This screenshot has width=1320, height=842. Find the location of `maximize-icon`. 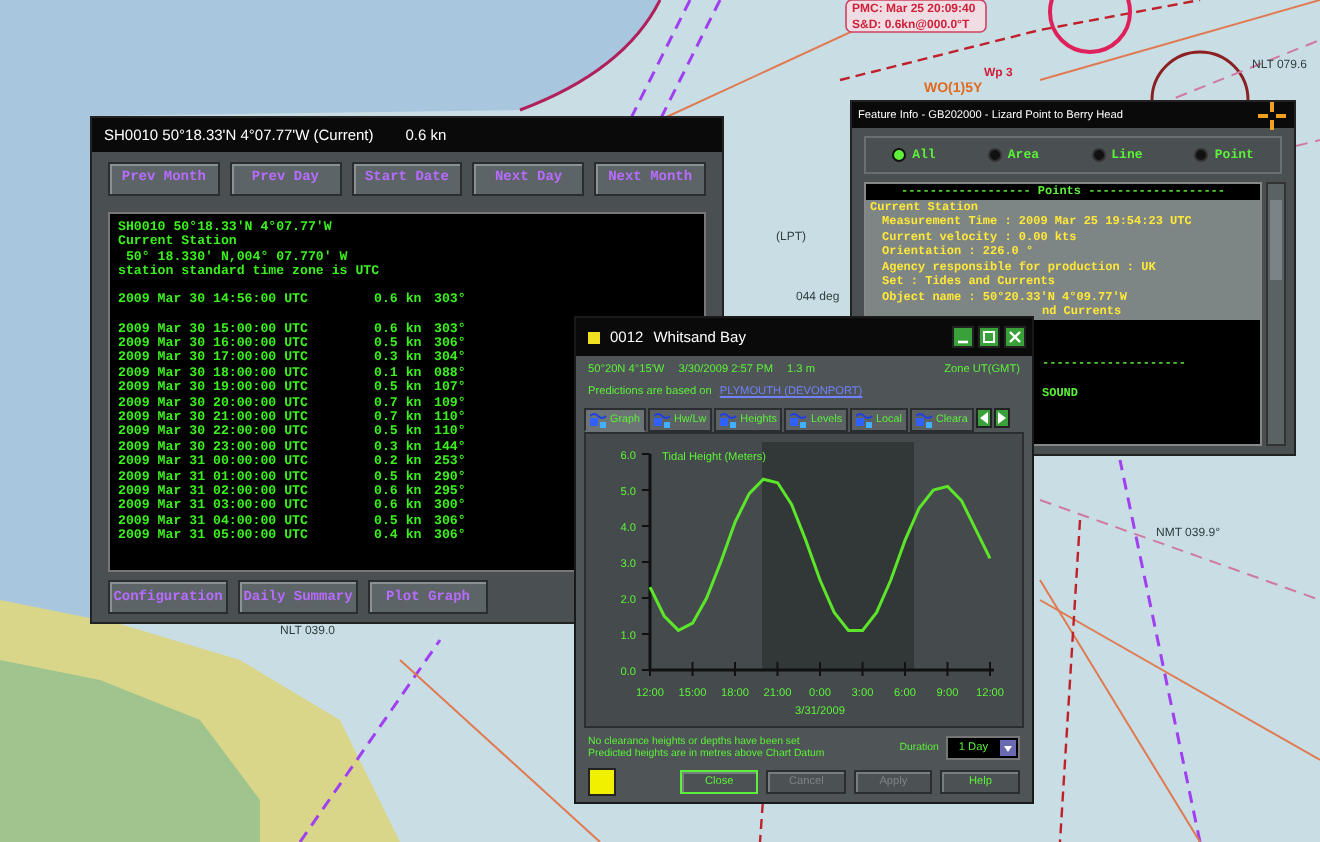

maximize-icon is located at coordinates (989, 337).